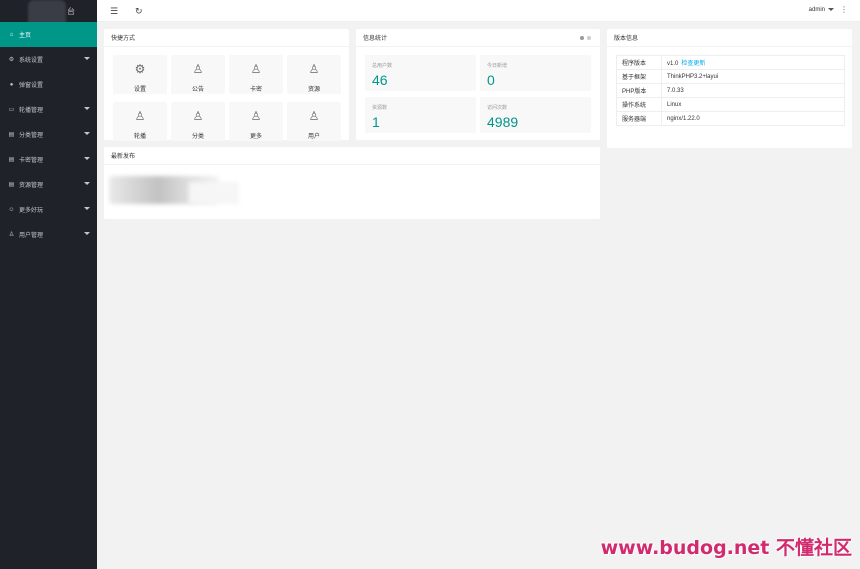 The height and width of the screenshot is (569, 860). I want to click on shortcut-item: ♙ 资源, so click(314, 74).